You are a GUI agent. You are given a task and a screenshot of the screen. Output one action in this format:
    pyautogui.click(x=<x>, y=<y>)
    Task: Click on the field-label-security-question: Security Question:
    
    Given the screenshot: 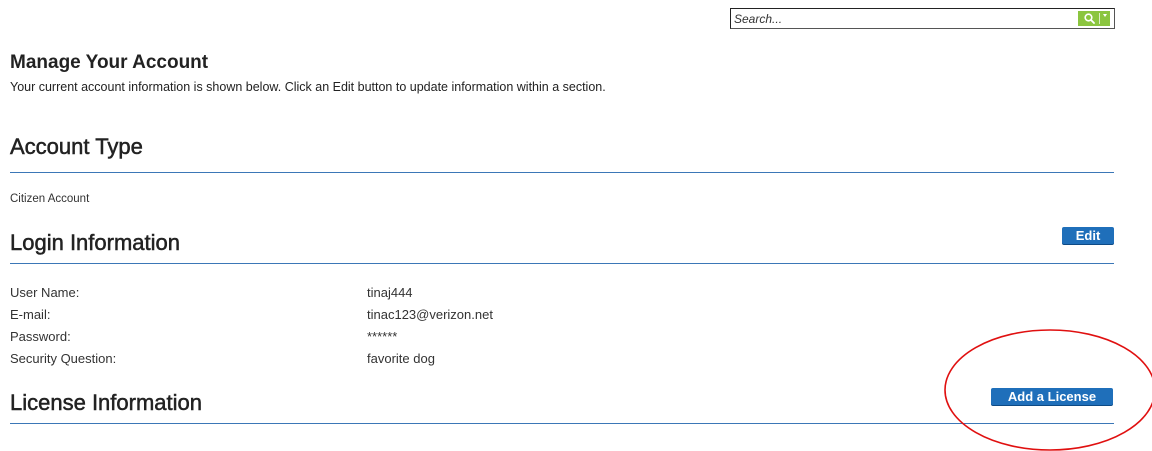 What is the action you would take?
    pyautogui.click(x=63, y=358)
    